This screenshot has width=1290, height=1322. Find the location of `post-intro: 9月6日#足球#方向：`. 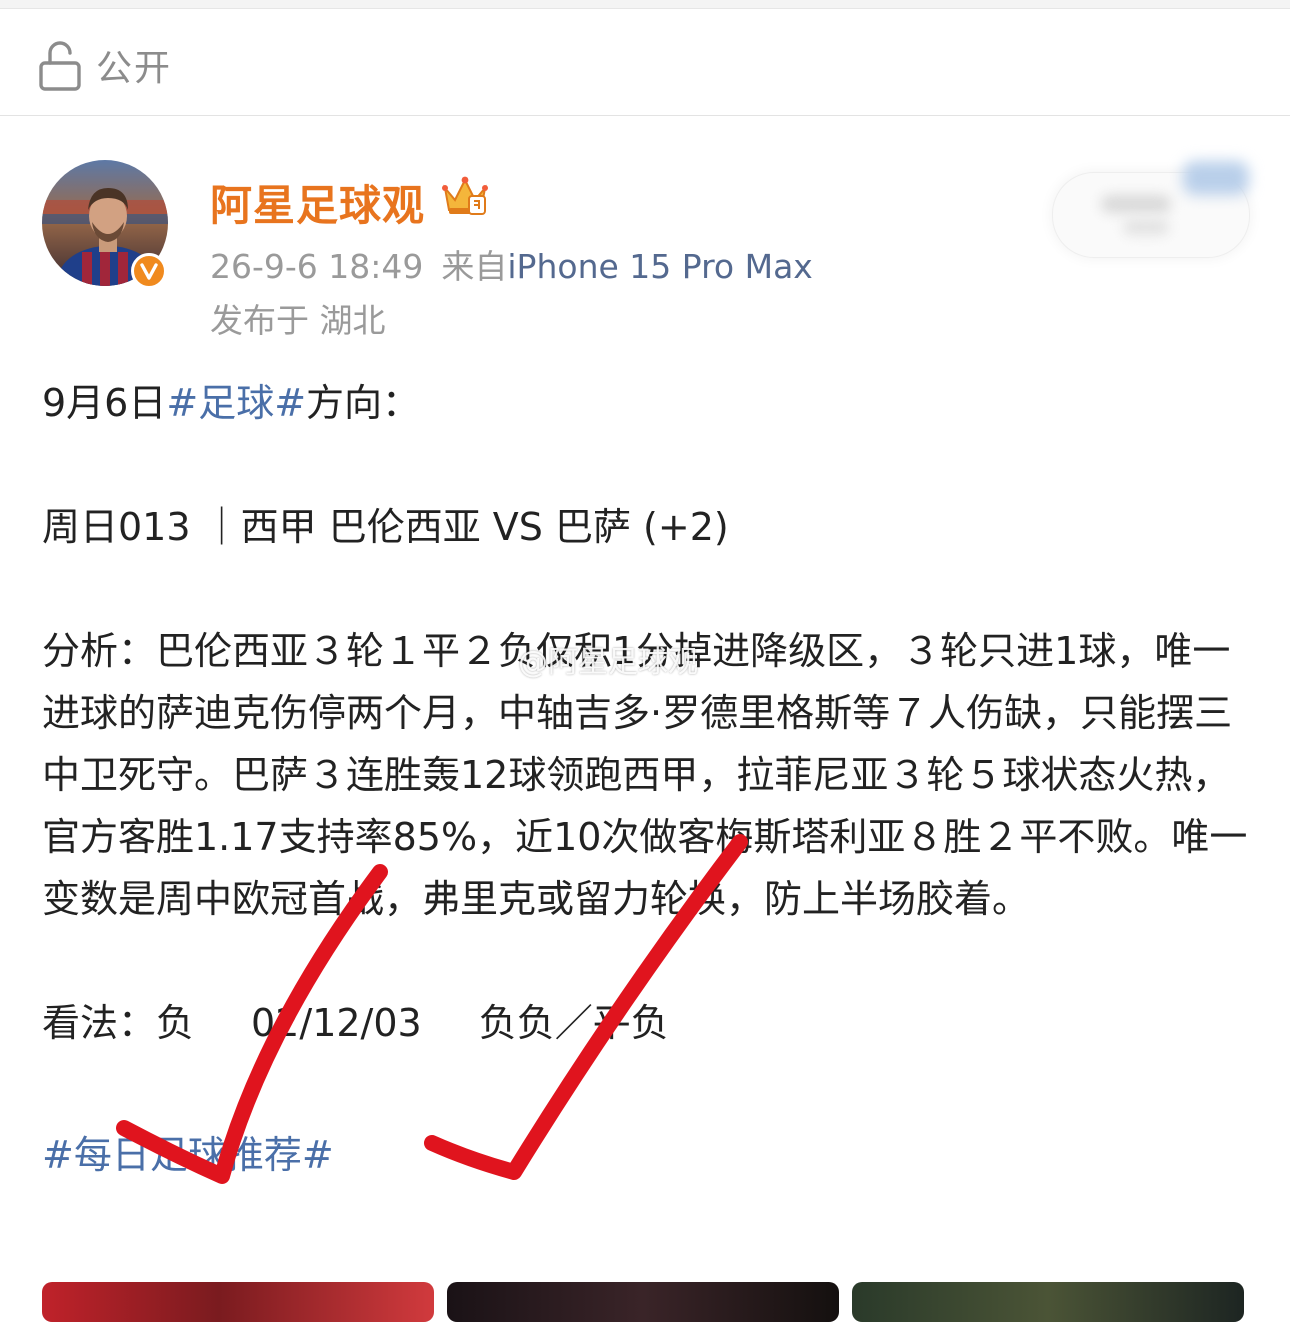

post-intro: 9月6日#足球#方向： is located at coordinates (647, 403).